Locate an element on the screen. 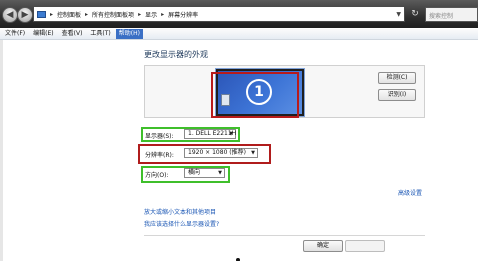 This screenshot has height=261, width=478. resolution-label: 分辨率(R): is located at coordinates (159, 155).